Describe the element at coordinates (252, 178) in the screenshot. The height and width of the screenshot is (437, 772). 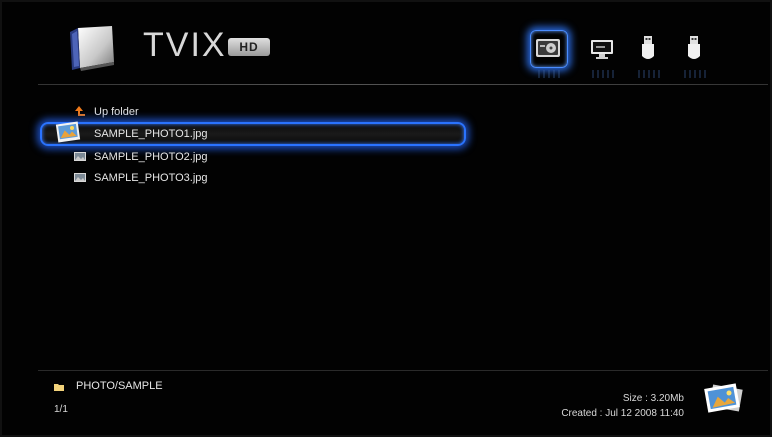
I see `file-list-item: SAMPLE_PHOTO3.jpg` at that location.